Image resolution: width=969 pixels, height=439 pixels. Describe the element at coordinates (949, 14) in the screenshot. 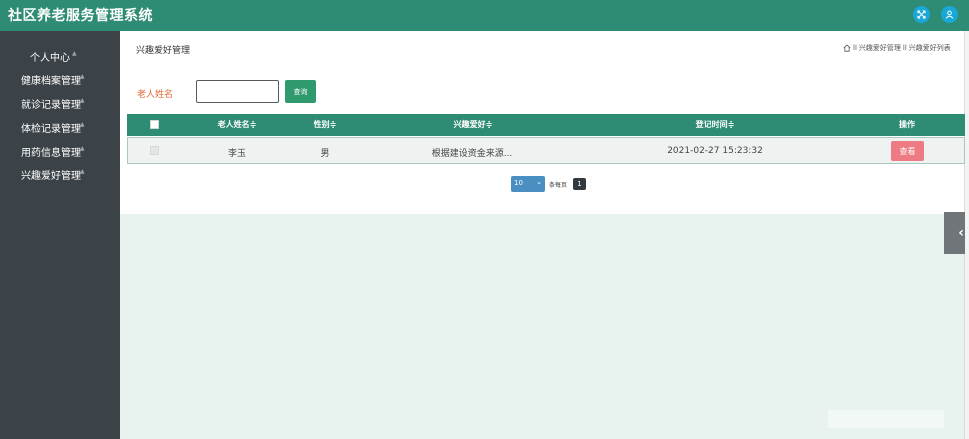

I see `user-icon` at that location.